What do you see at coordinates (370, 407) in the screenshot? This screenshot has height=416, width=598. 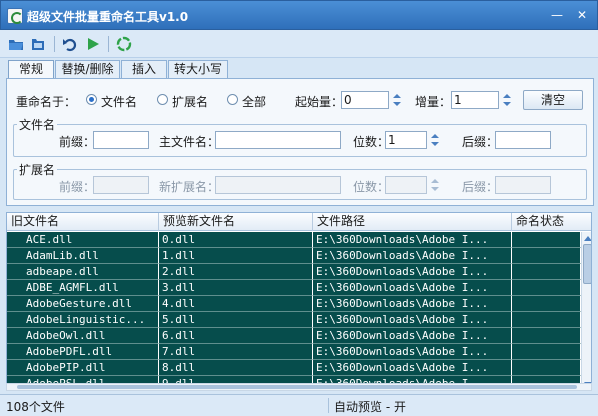 I see `auto-preview-status: 自动预览 - 开` at bounding box center [370, 407].